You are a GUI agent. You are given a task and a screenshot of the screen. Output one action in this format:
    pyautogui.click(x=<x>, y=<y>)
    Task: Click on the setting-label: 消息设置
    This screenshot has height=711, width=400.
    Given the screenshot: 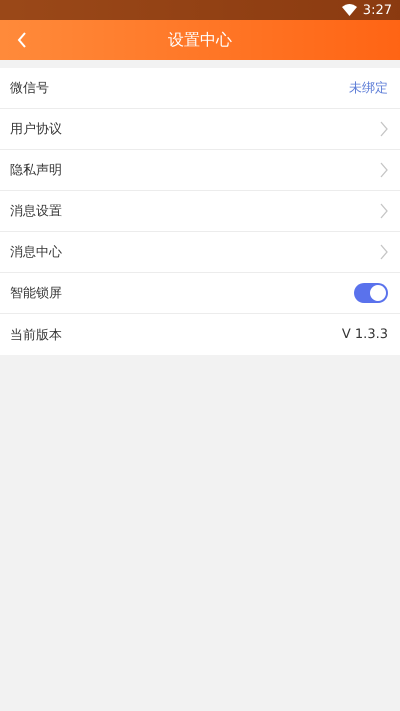 What is the action you would take?
    pyautogui.click(x=36, y=211)
    